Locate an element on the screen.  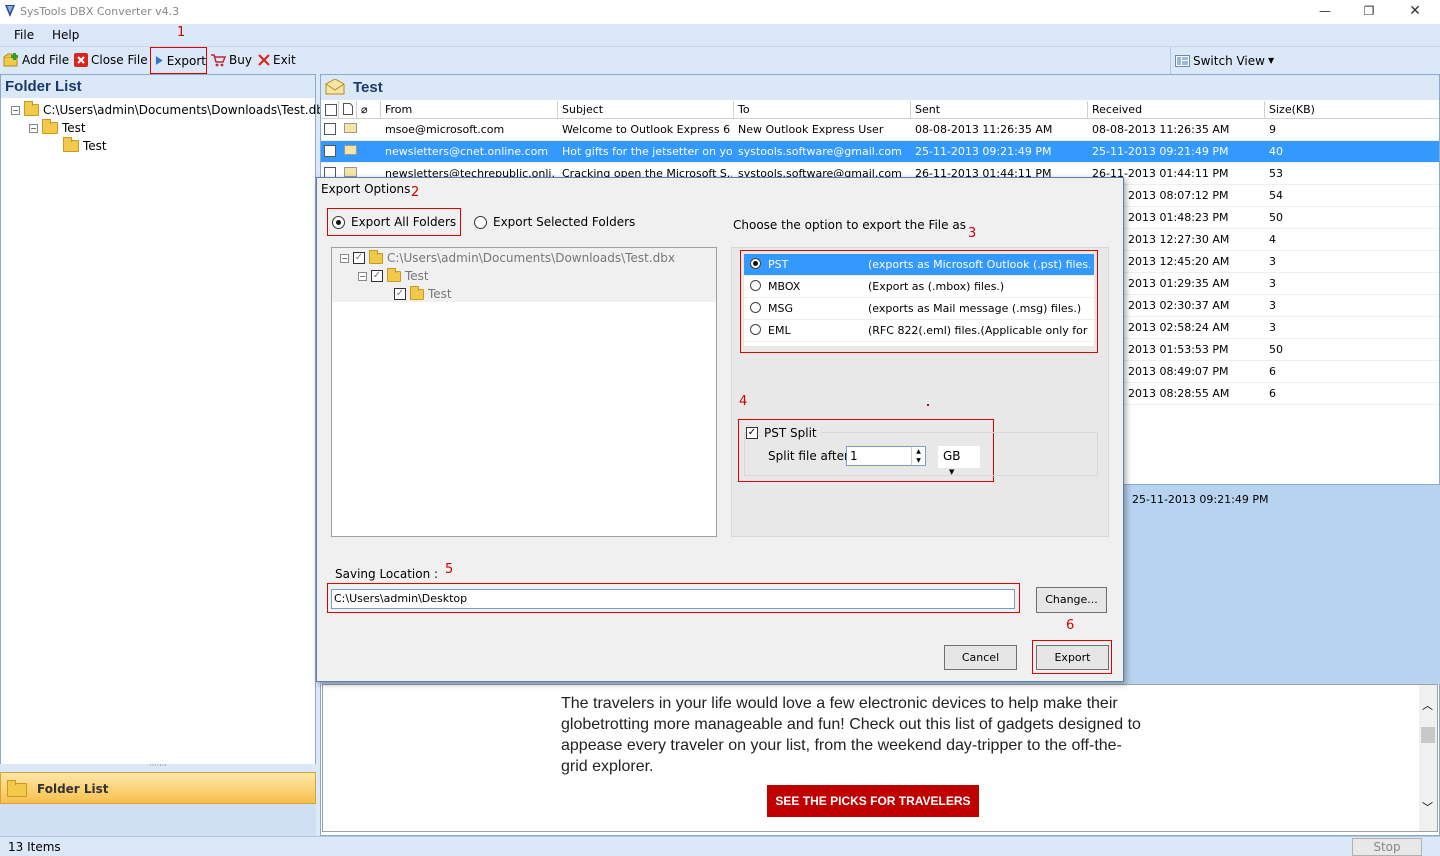
cell-size: 4 is located at coordinates (1272, 239).